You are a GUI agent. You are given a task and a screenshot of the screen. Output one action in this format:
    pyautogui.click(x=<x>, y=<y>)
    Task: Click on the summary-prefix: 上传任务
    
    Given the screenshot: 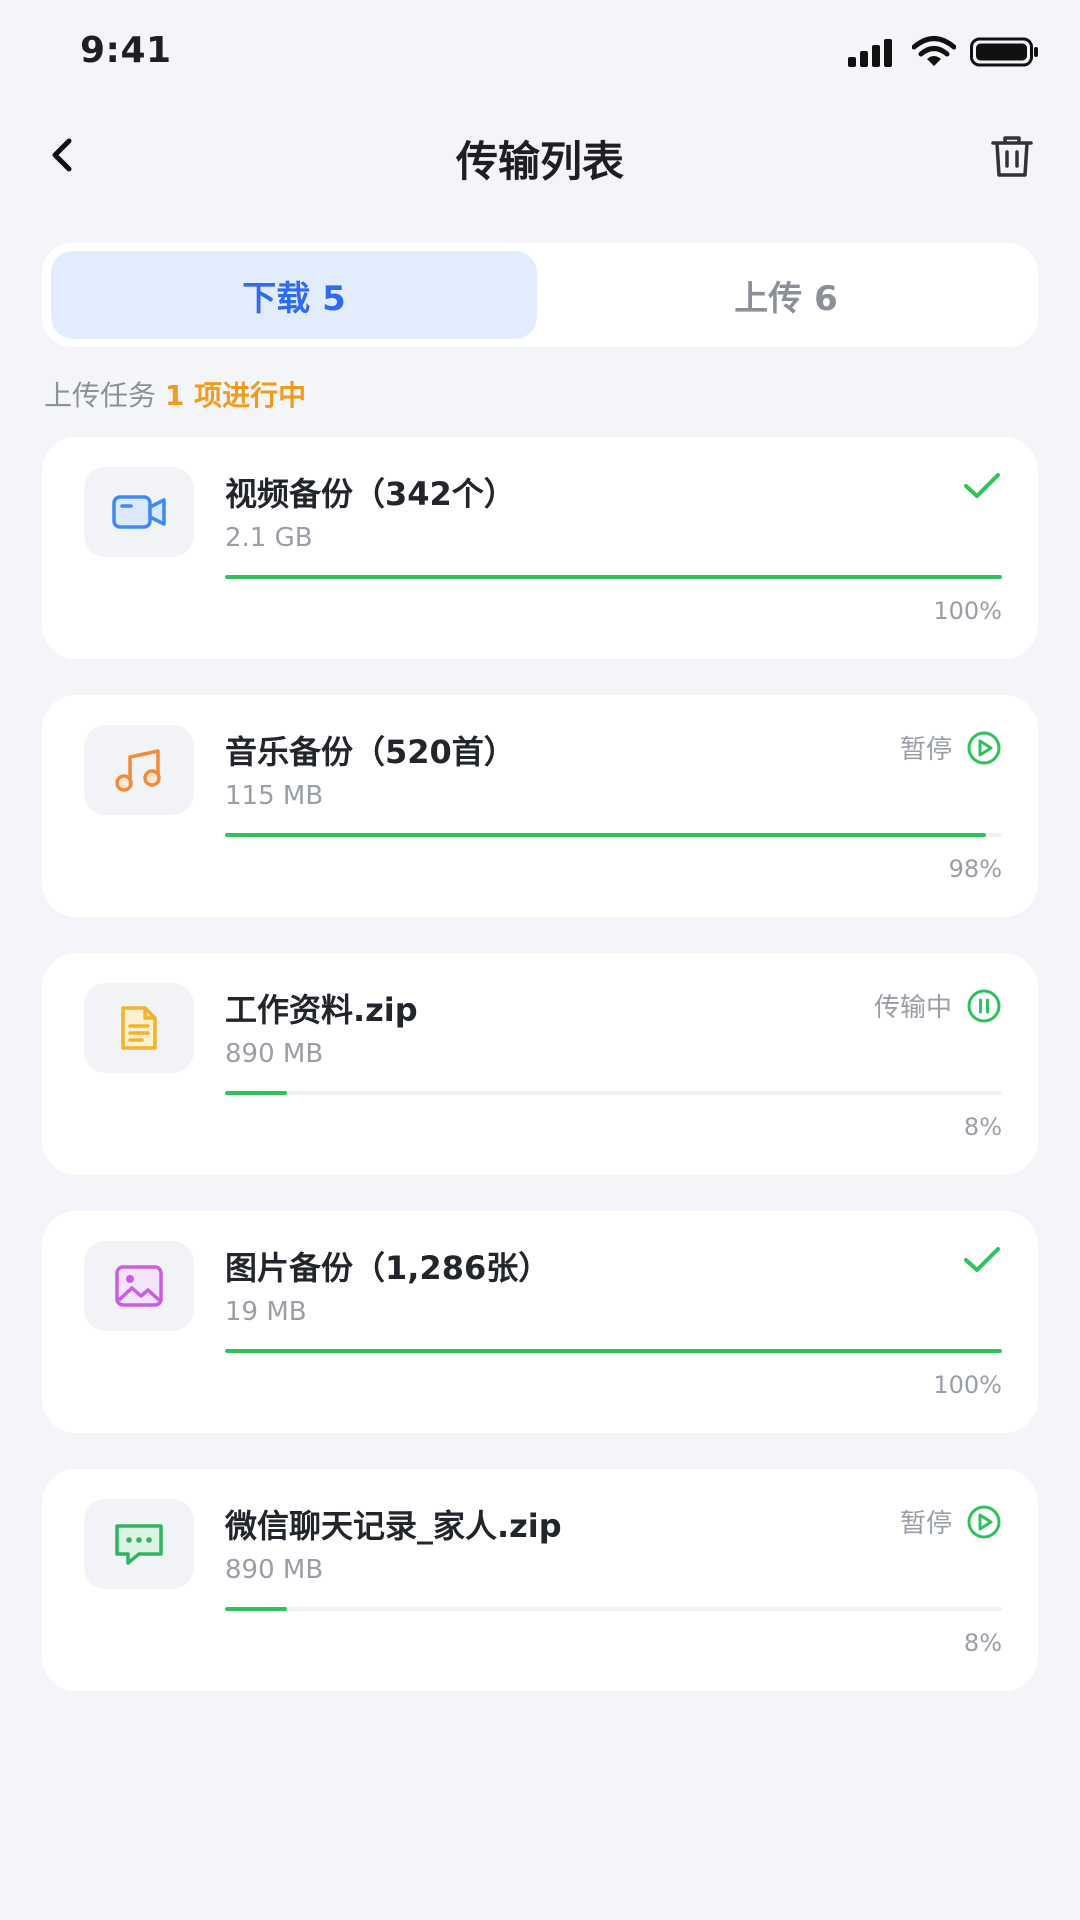 What is the action you would take?
    pyautogui.click(x=100, y=395)
    